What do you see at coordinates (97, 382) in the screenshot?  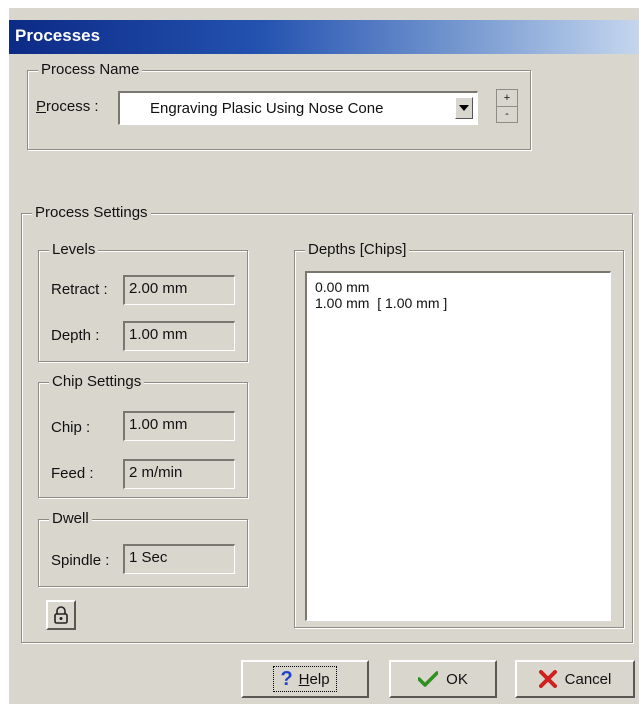 I see `chip-settings-legend: Chip Settings` at bounding box center [97, 382].